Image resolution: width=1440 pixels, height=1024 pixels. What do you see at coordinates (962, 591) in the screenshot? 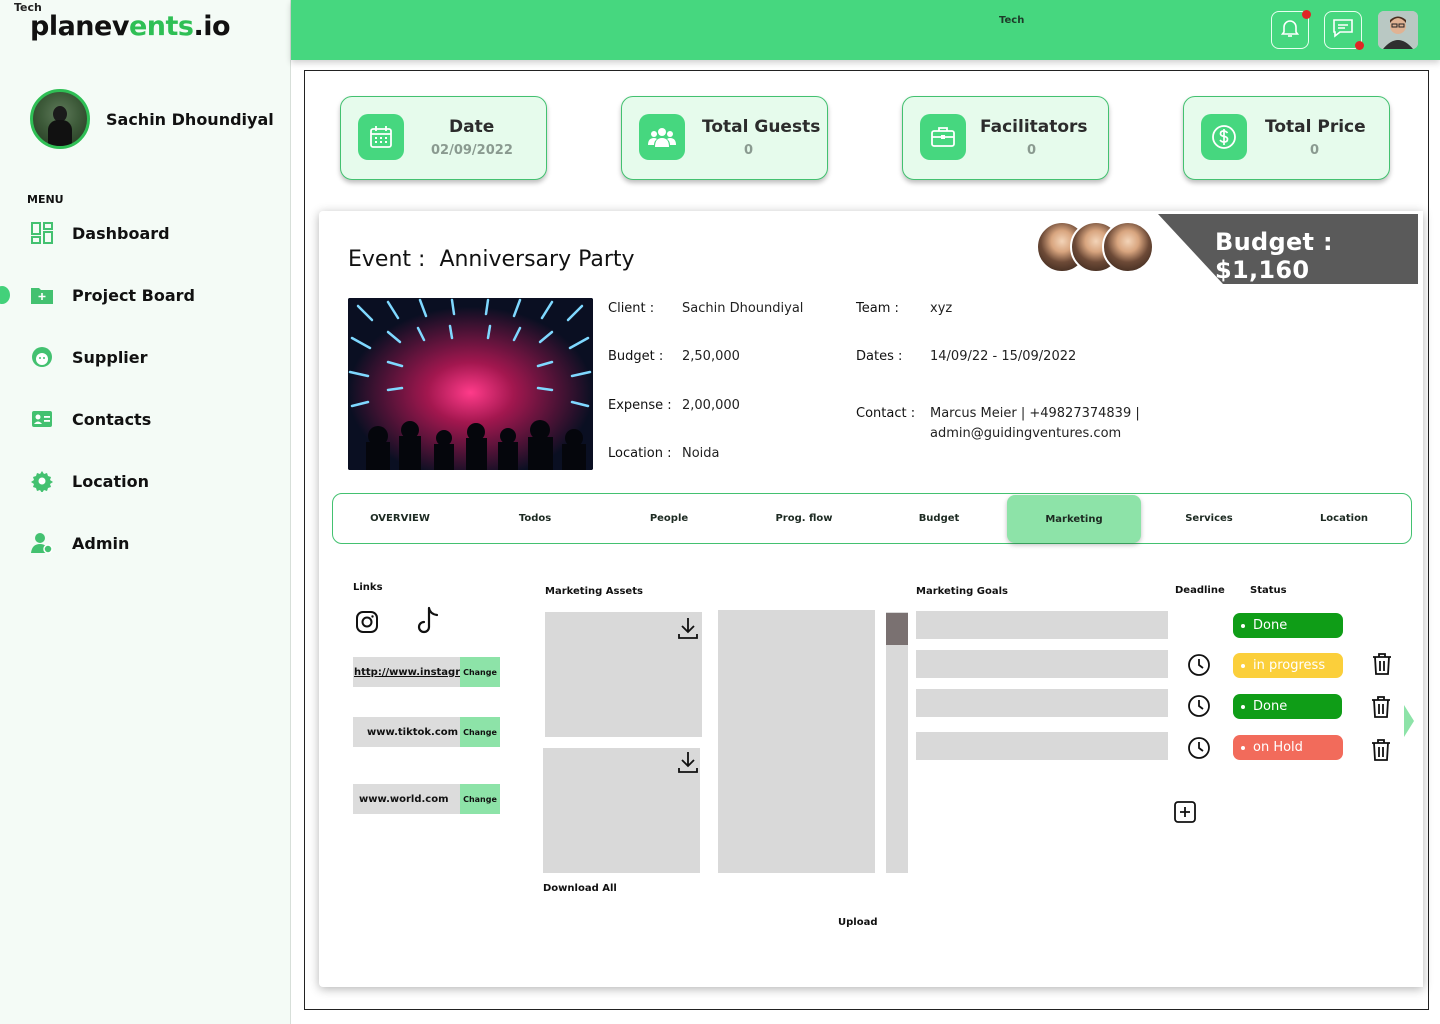
I see `marketing-goals-label: Marketing Goals` at bounding box center [962, 591].